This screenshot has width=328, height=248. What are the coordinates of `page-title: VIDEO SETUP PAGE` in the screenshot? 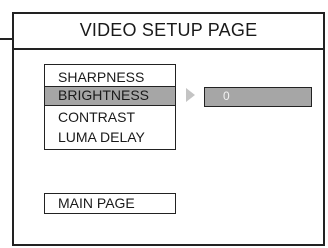 It's located at (168, 31).